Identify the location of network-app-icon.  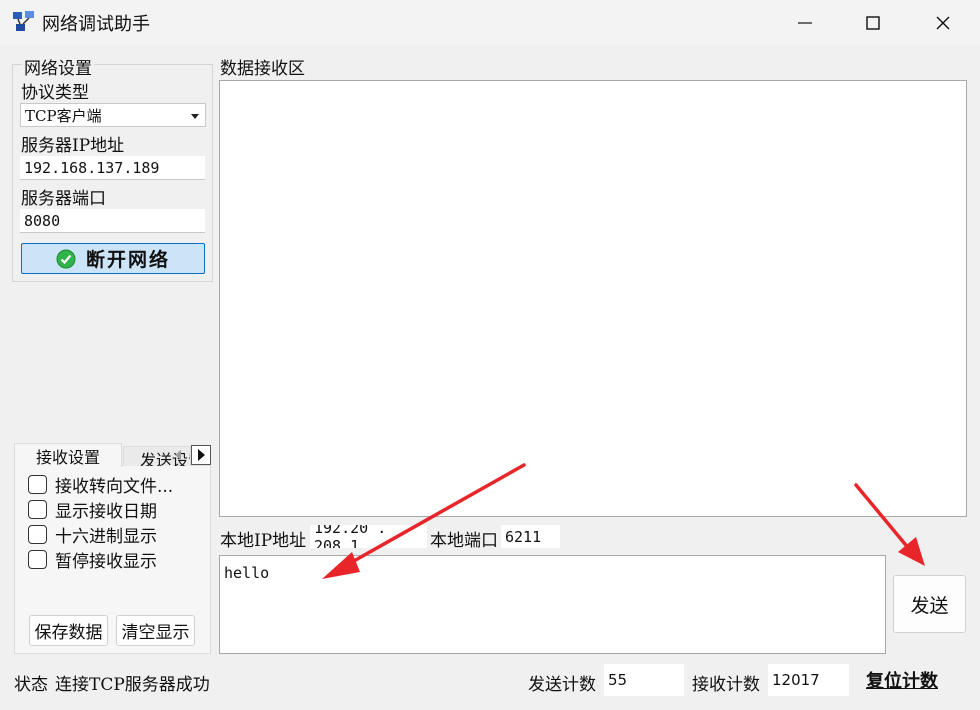
(24, 22).